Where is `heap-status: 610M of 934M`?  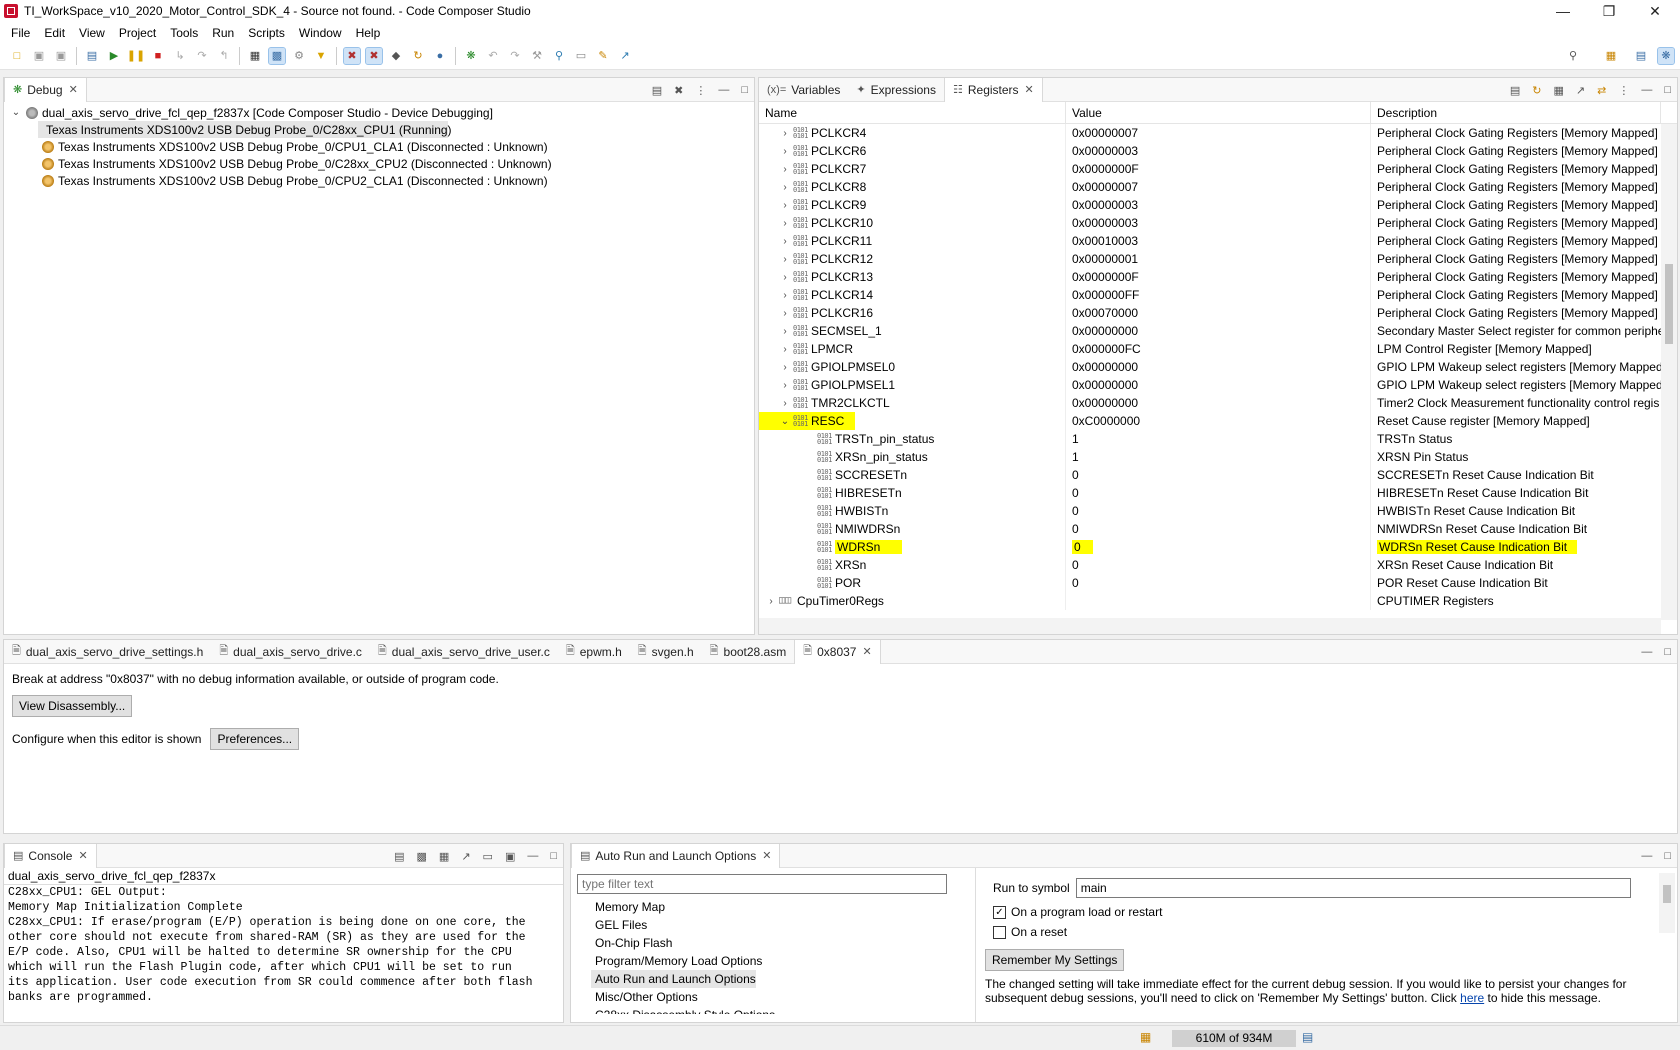 heap-status: 610M of 934M is located at coordinates (1234, 1038).